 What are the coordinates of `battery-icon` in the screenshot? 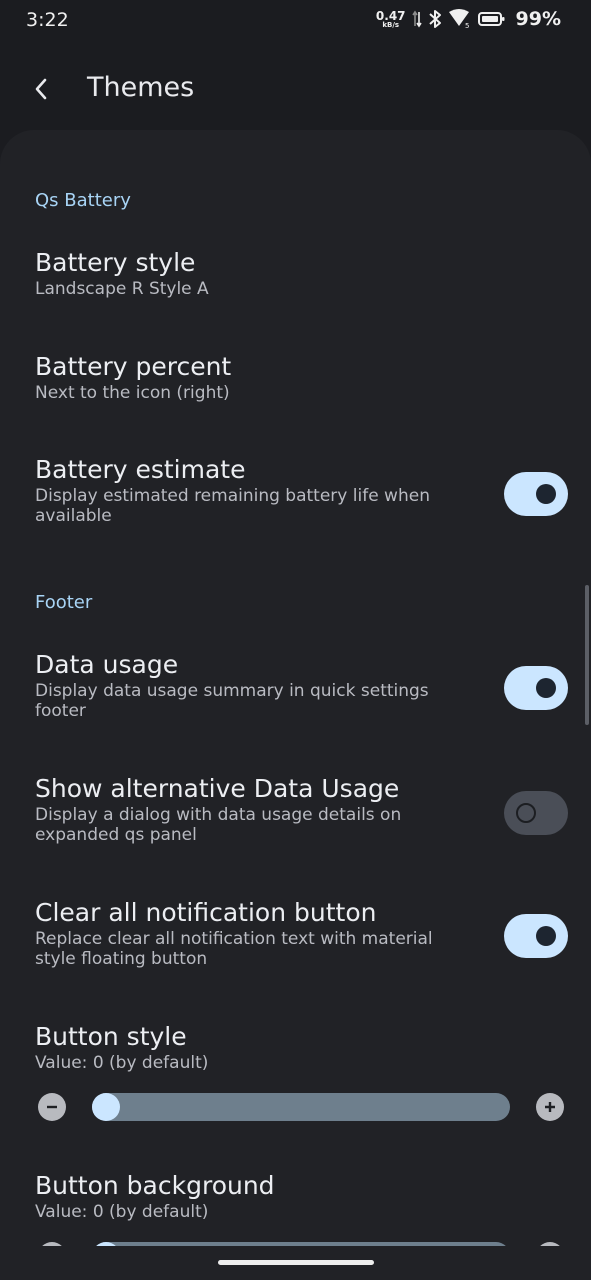 It's located at (491, 19).